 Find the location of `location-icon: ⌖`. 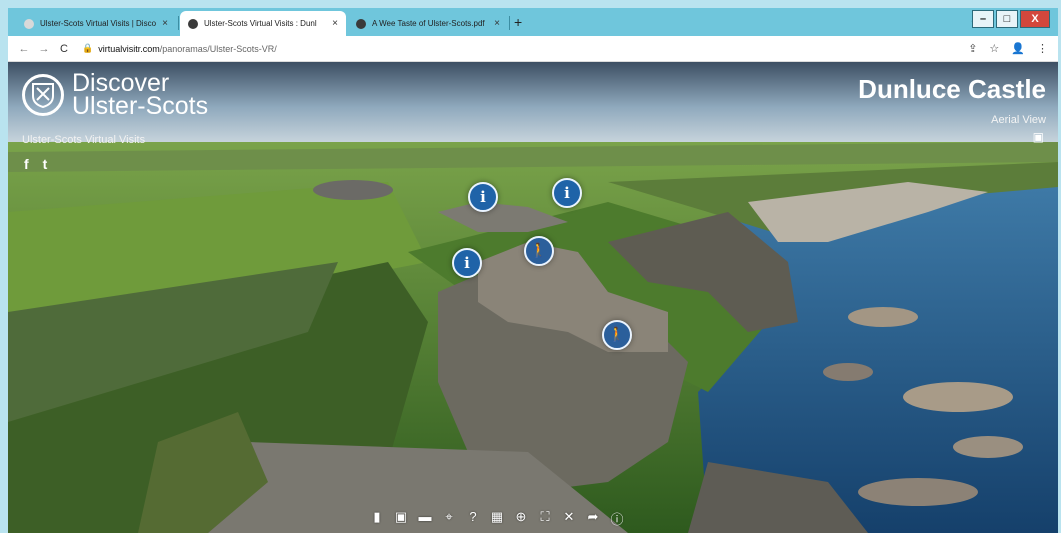

location-icon: ⌖ is located at coordinates (449, 518).